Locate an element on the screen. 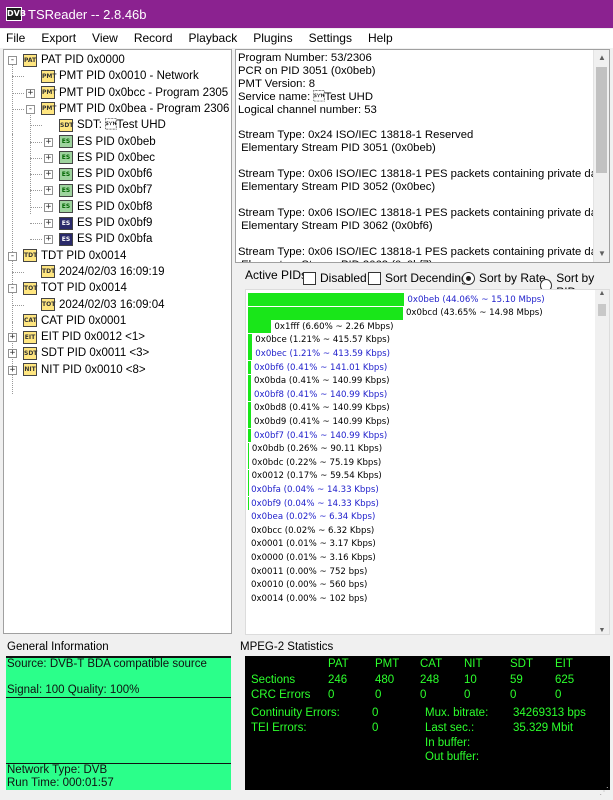  pid-row: 0x0bda (0.41% ~ 140.99 Kbps) is located at coordinates (318, 381).